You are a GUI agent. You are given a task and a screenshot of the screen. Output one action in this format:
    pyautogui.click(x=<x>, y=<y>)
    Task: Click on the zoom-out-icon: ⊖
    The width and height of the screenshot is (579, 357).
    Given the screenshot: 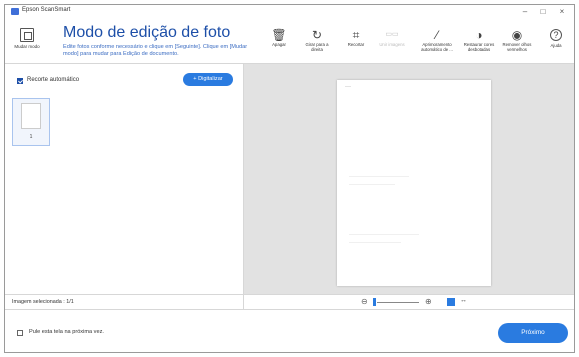 What is the action you would take?
    pyautogui.click(x=364, y=301)
    